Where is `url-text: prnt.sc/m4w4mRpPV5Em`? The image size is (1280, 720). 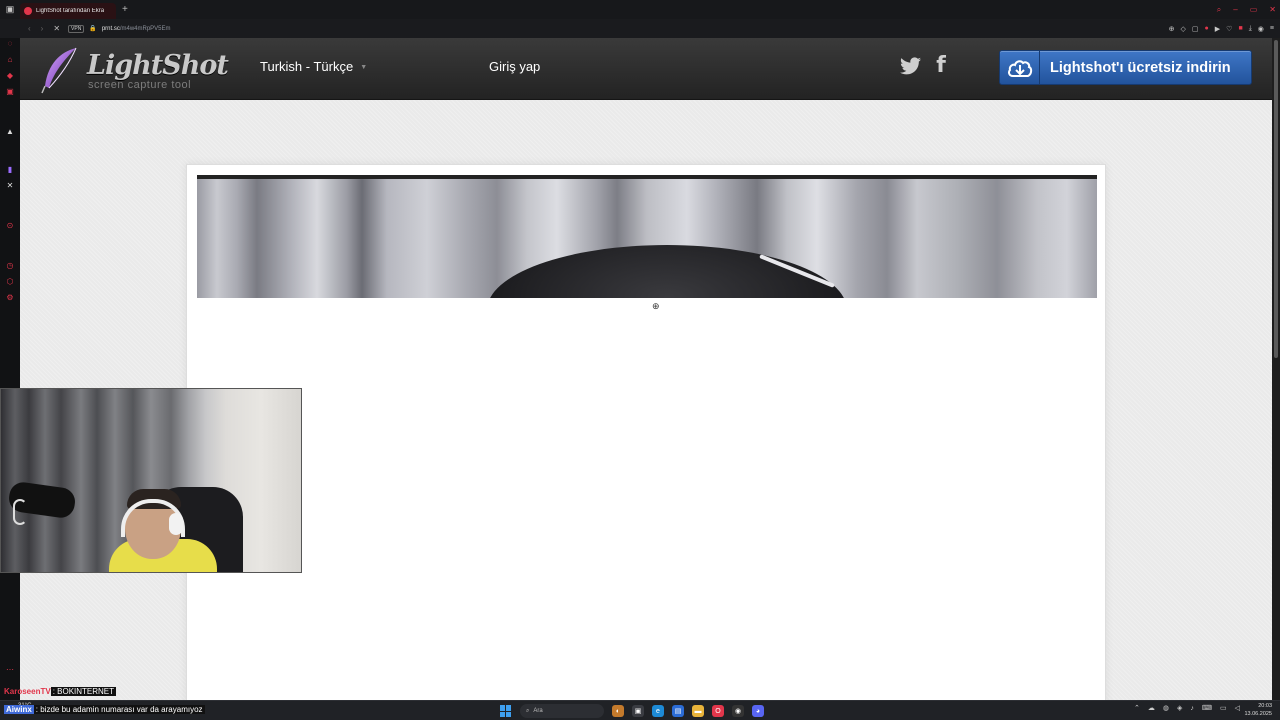 url-text: prnt.sc/m4w4mRpPV5Em is located at coordinates (136, 29).